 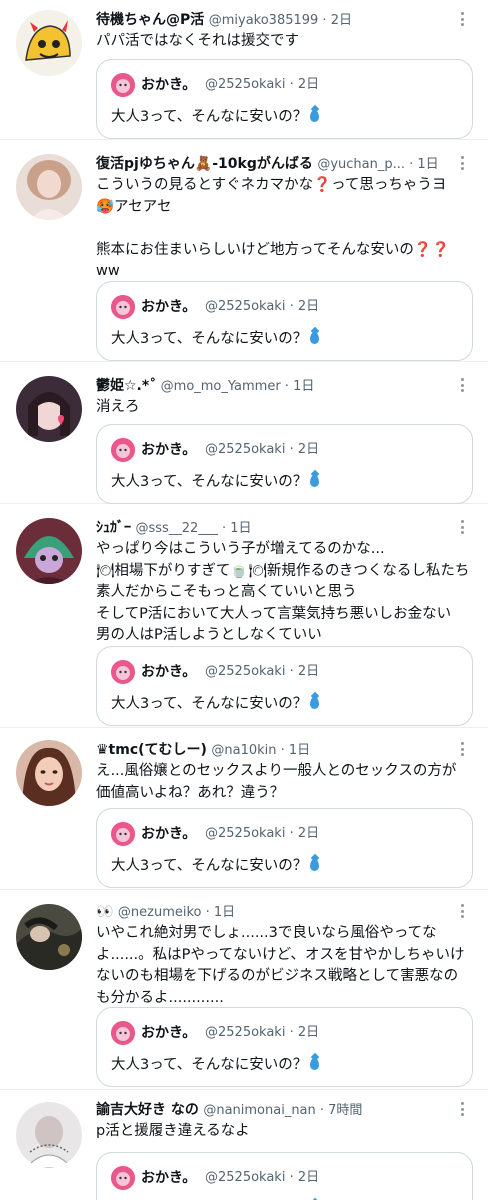 What do you see at coordinates (280, 20) in the screenshot?
I see `handle-time: @miyako385199 · 2日` at bounding box center [280, 20].